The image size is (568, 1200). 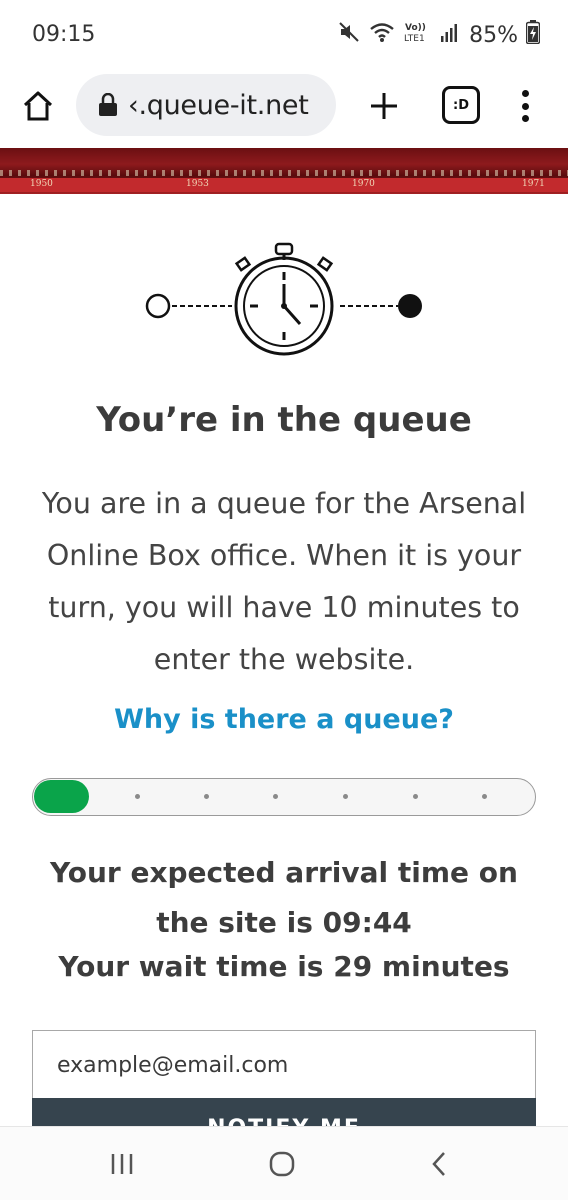 What do you see at coordinates (64, 34) in the screenshot?
I see `status-time: 09:15` at bounding box center [64, 34].